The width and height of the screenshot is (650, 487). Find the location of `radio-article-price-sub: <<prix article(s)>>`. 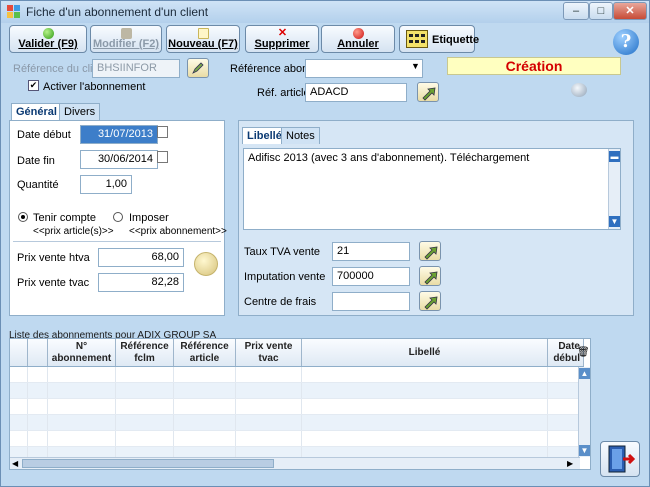

radio-article-price-sub: <<prix article(s)>> is located at coordinates (73, 231).